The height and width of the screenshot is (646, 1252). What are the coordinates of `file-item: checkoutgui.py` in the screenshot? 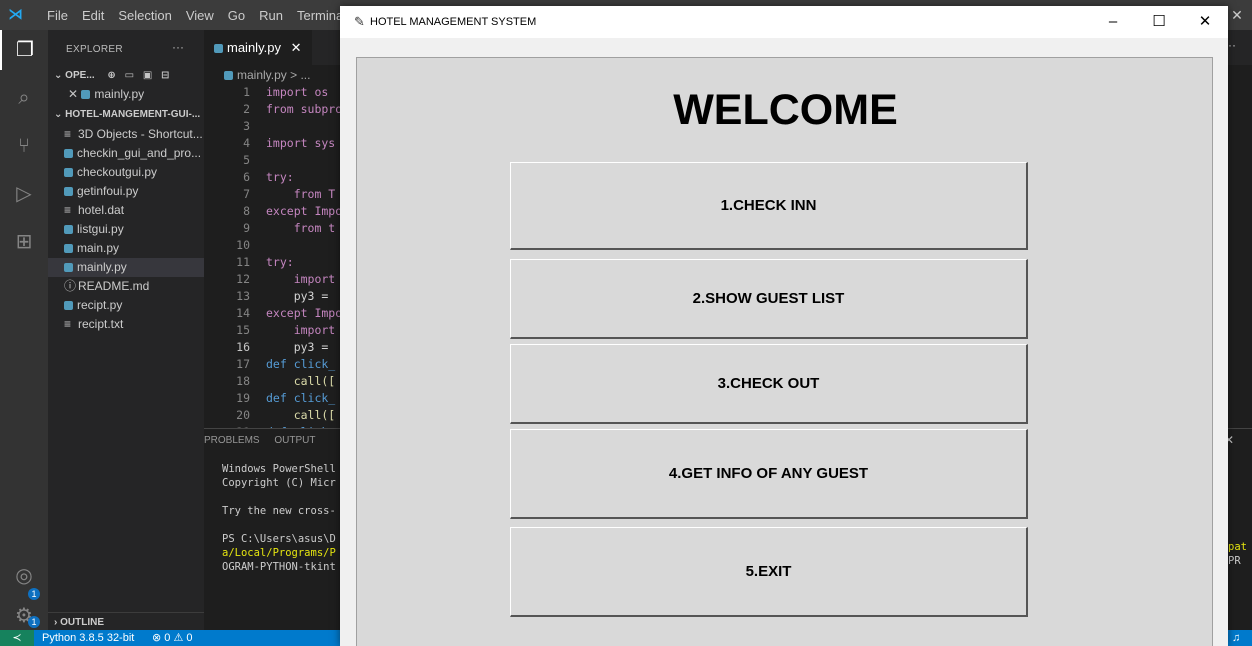 It's located at (126, 172).